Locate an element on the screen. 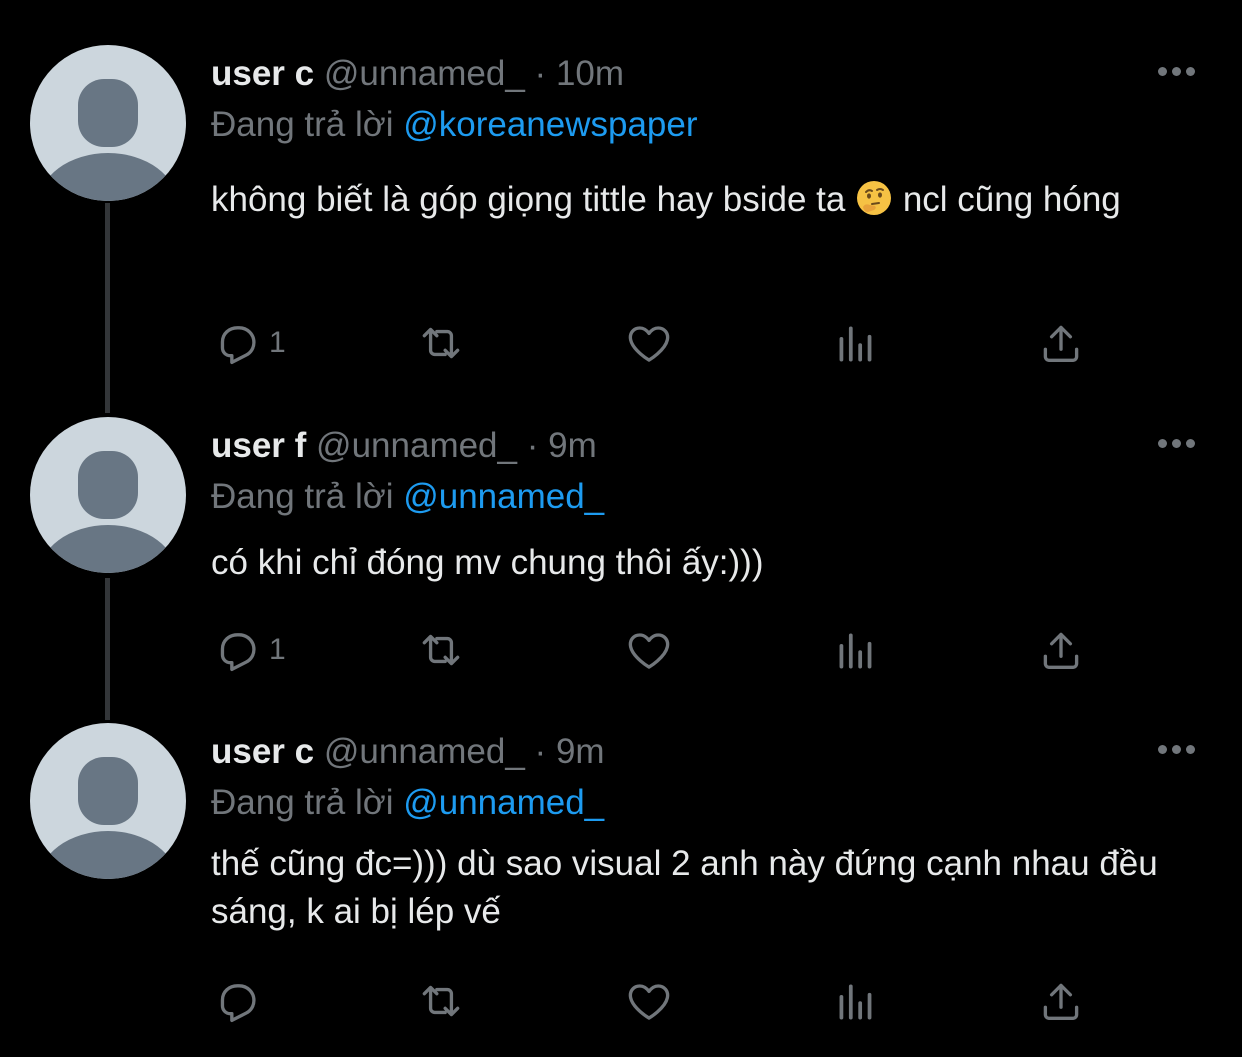 This screenshot has height=1057, width=1242. thinking-face-emoji is located at coordinates (874, 198).